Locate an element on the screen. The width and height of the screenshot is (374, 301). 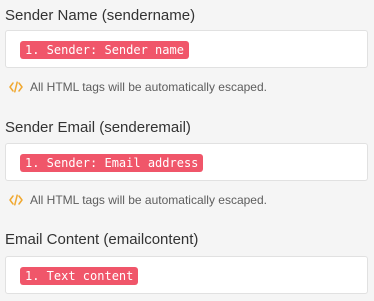
sender-email-input: 1. Sender: Email address is located at coordinates (186, 162).